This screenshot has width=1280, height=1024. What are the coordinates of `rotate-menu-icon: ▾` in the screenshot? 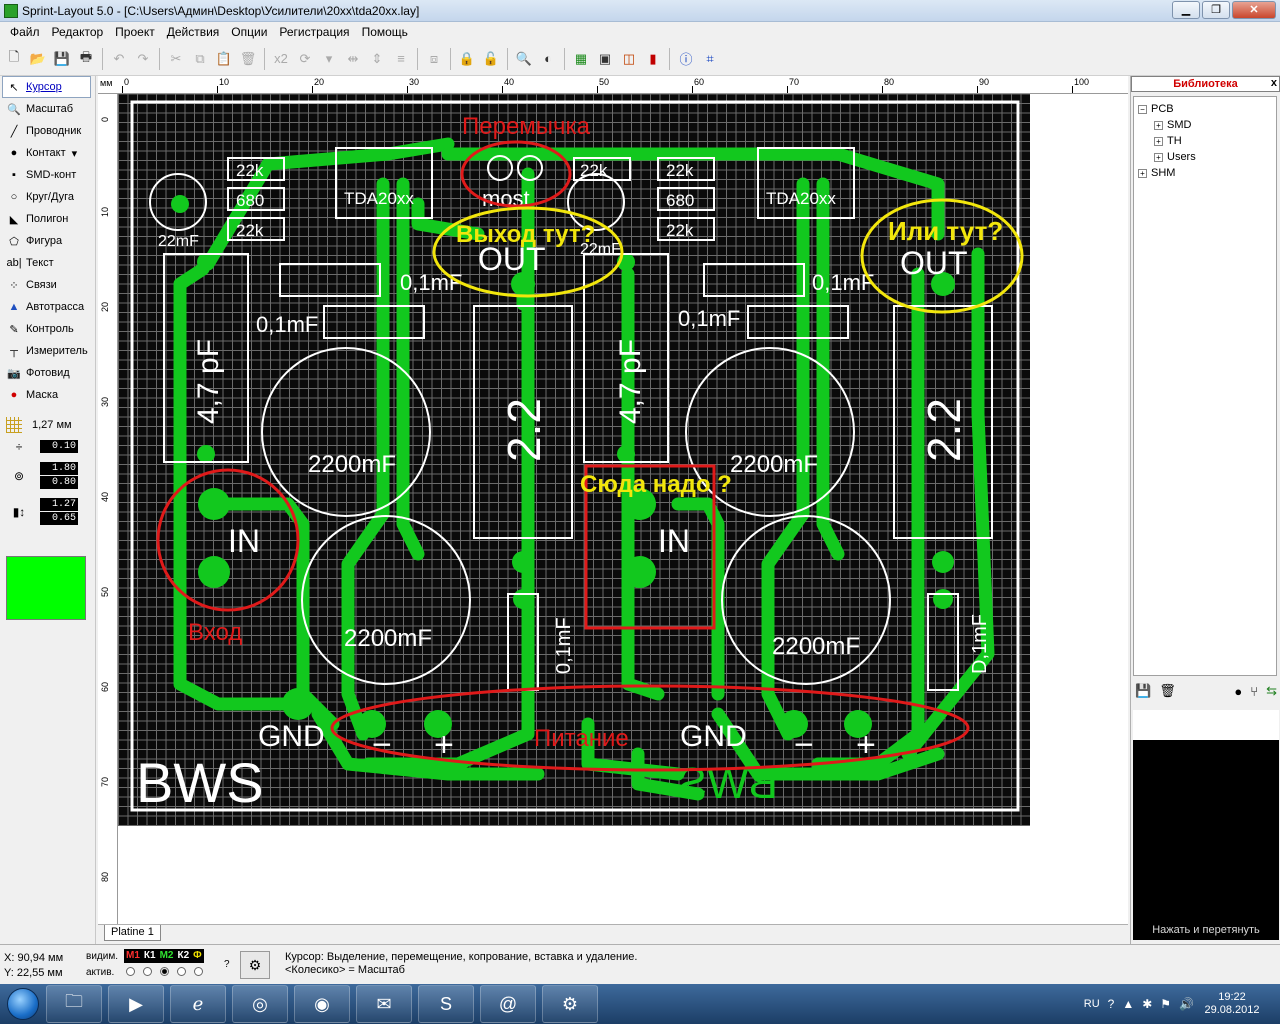 It's located at (329, 59).